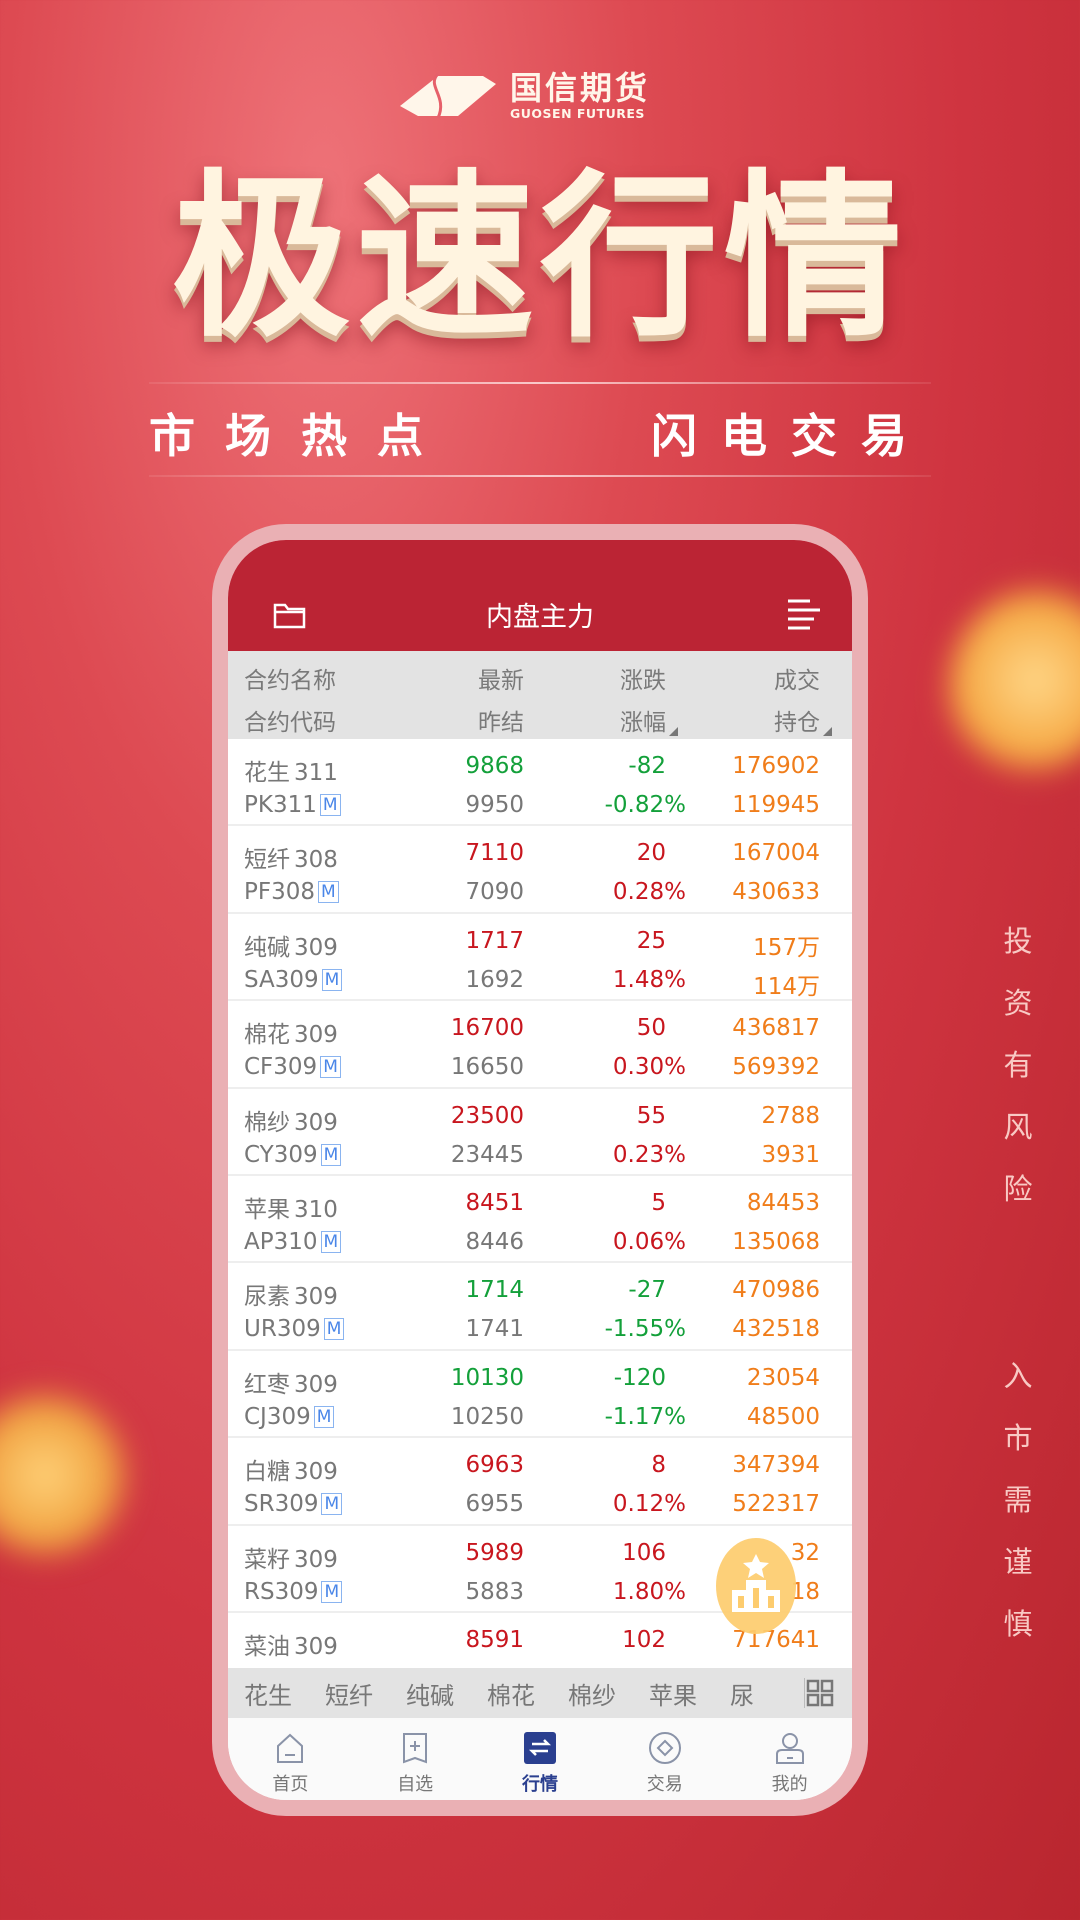 The width and height of the screenshot is (1080, 1920). What do you see at coordinates (540, 958) in the screenshot?
I see `table-row: 纯碱 309 SA309 M 1717 1692 25 1.48% 157万 114万` at bounding box center [540, 958].